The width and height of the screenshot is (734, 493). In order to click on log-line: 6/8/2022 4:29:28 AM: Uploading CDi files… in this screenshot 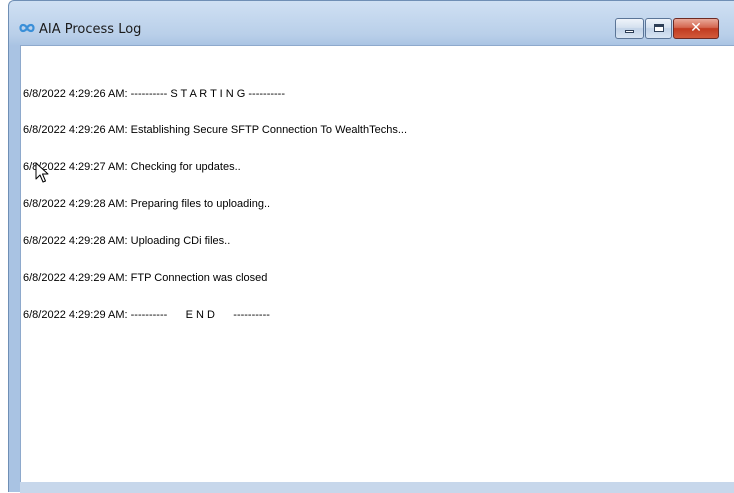, I will do `click(127, 241)`.